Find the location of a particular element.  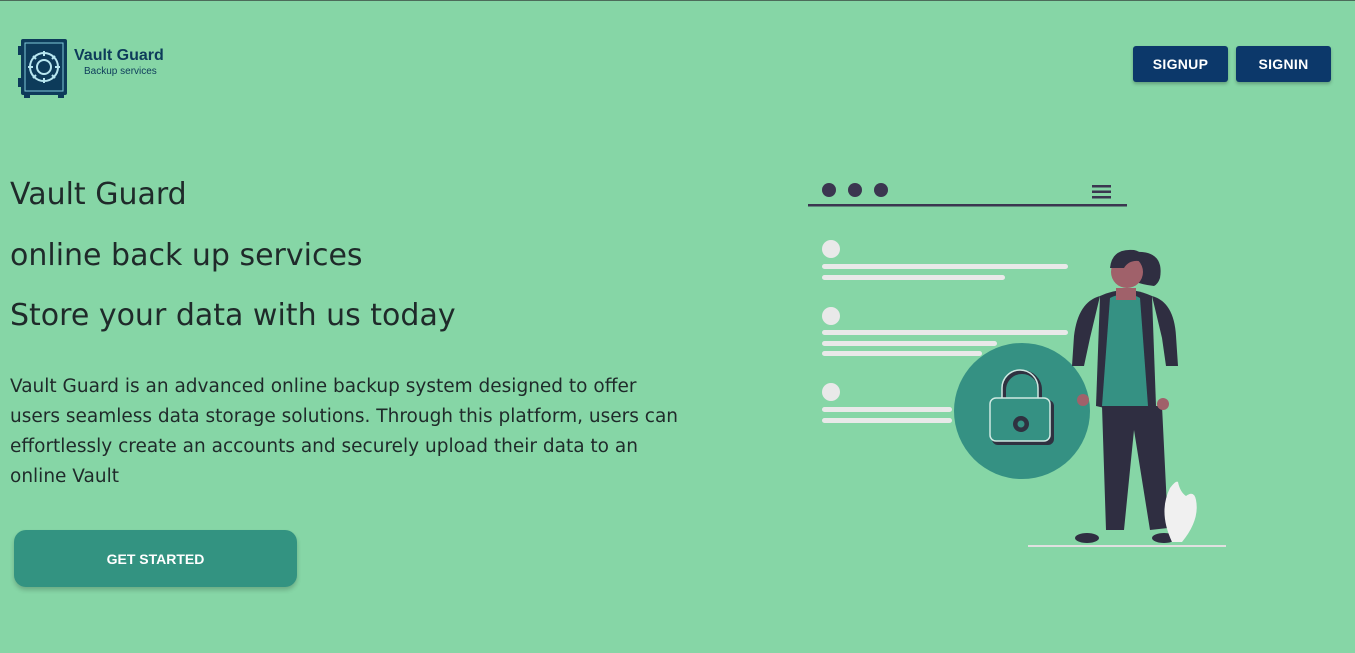

brand-logo: Vault Guard Backup services is located at coordinates (91, 68).